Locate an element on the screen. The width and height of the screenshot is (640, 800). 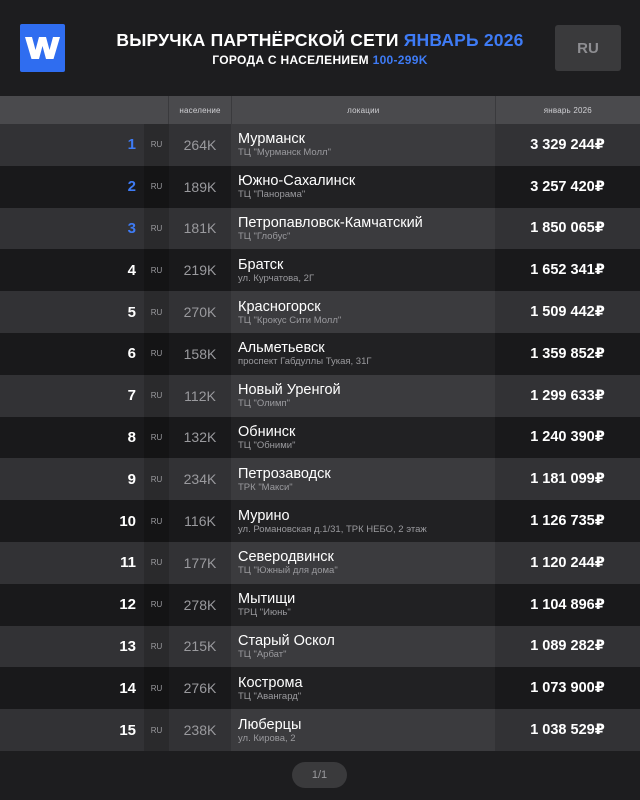
table-row: 9 RU 234K Петрозаводск ТРК "Макси" 1 181 099₽ is located at coordinates (320, 479).